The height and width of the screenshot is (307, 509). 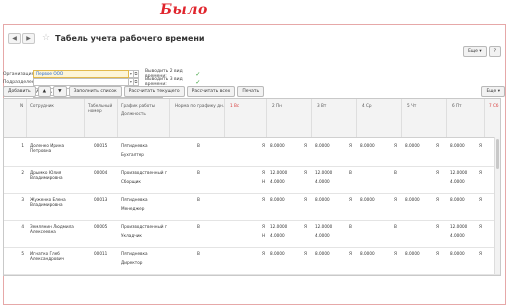 I want to click on cell-day2-code2: Н, so click(x=264, y=181).